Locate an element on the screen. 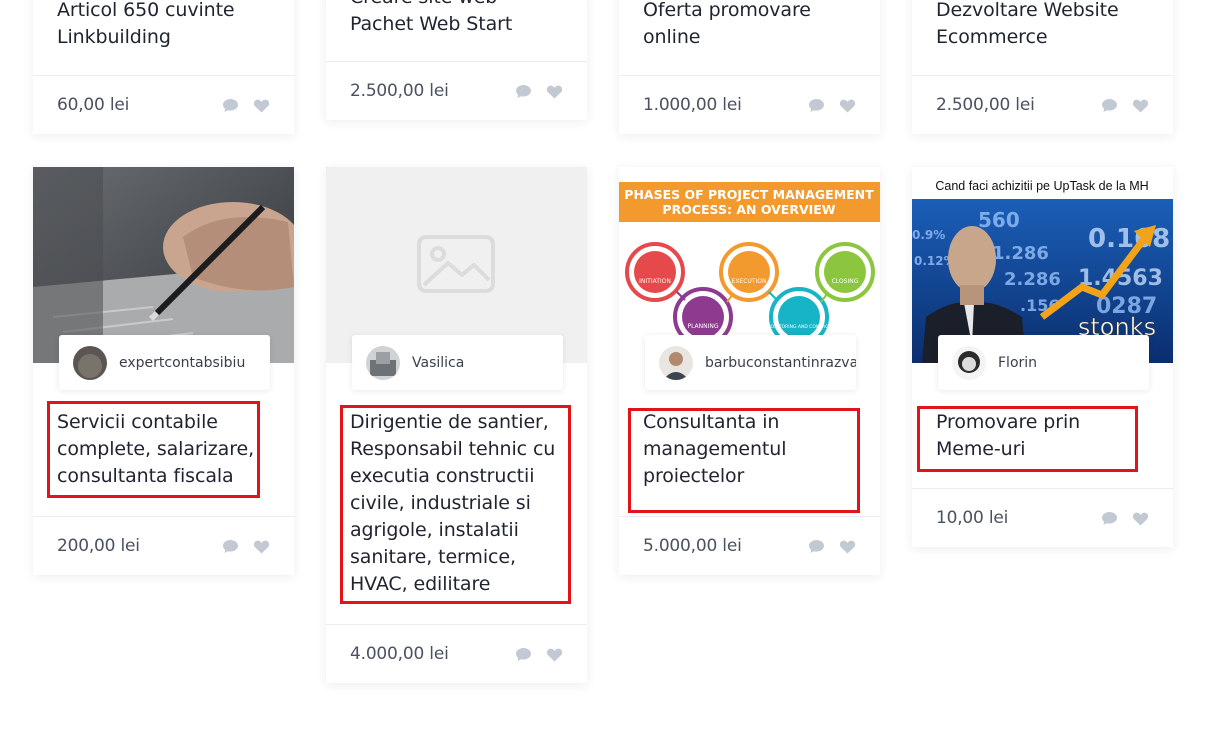 The image size is (1215, 752). card-title: Dezvoltare Website Ecommerce is located at coordinates (1049, 25).